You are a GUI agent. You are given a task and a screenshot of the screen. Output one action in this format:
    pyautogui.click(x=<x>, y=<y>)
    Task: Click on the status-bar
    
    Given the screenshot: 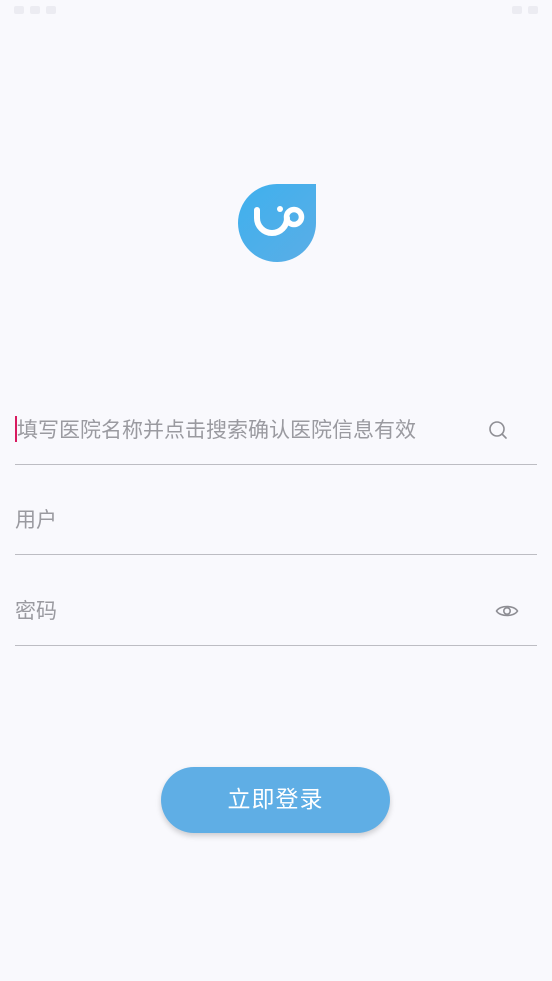 What is the action you would take?
    pyautogui.click(x=276, y=12)
    